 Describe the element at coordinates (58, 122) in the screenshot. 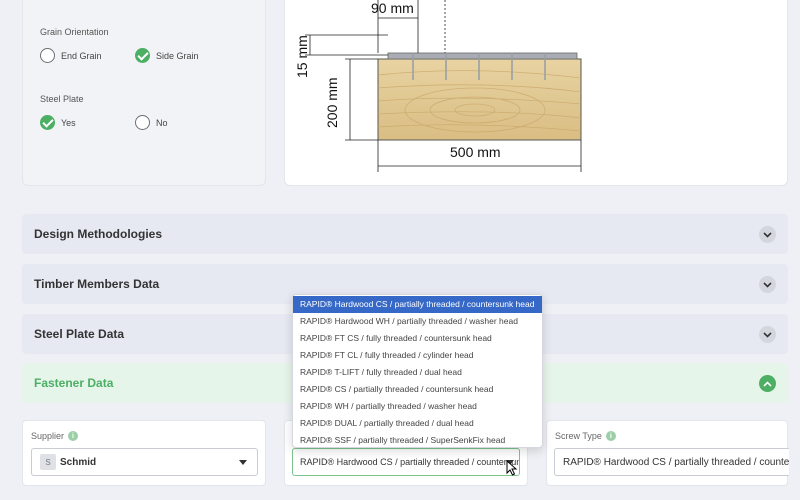

I see `radio-steel-plate-yes: Yes` at that location.